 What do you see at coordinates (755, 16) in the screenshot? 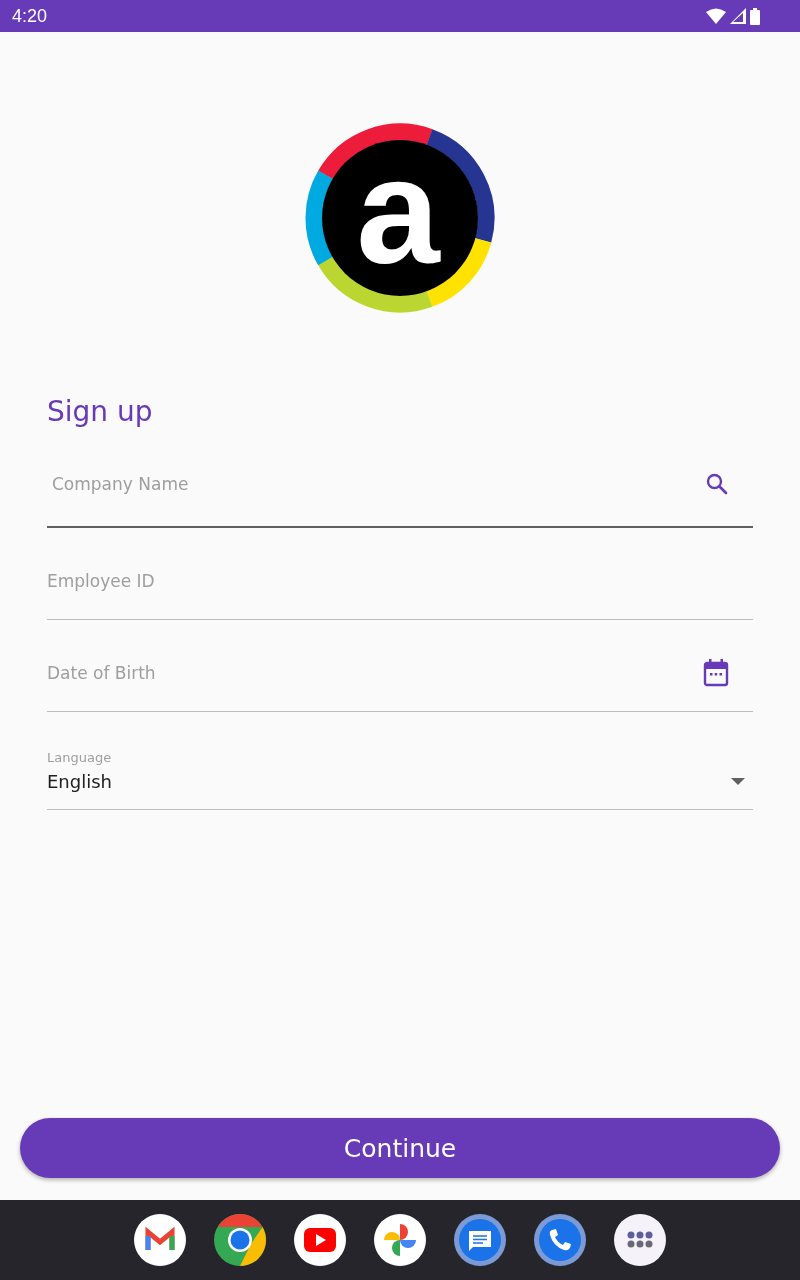
I see `battery-icon` at bounding box center [755, 16].